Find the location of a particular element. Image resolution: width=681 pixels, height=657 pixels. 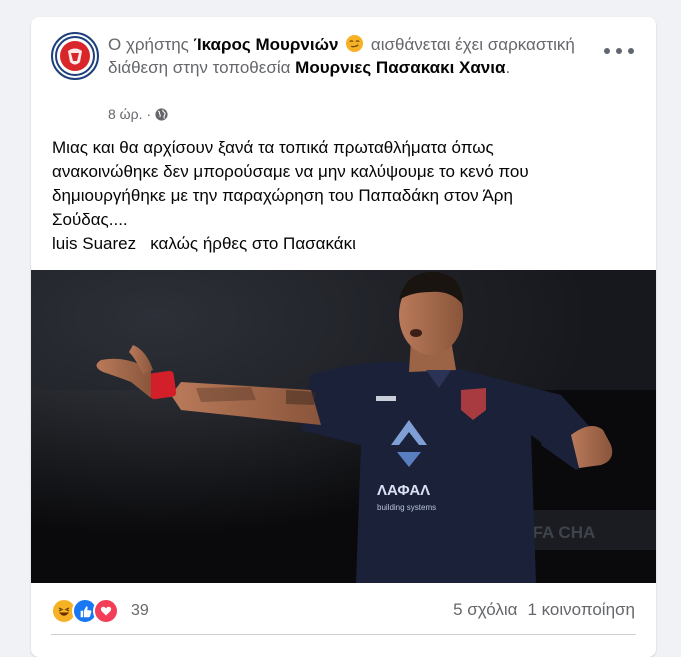

jersey-text: ΛΑΦΑΛ is located at coordinates (403, 490).